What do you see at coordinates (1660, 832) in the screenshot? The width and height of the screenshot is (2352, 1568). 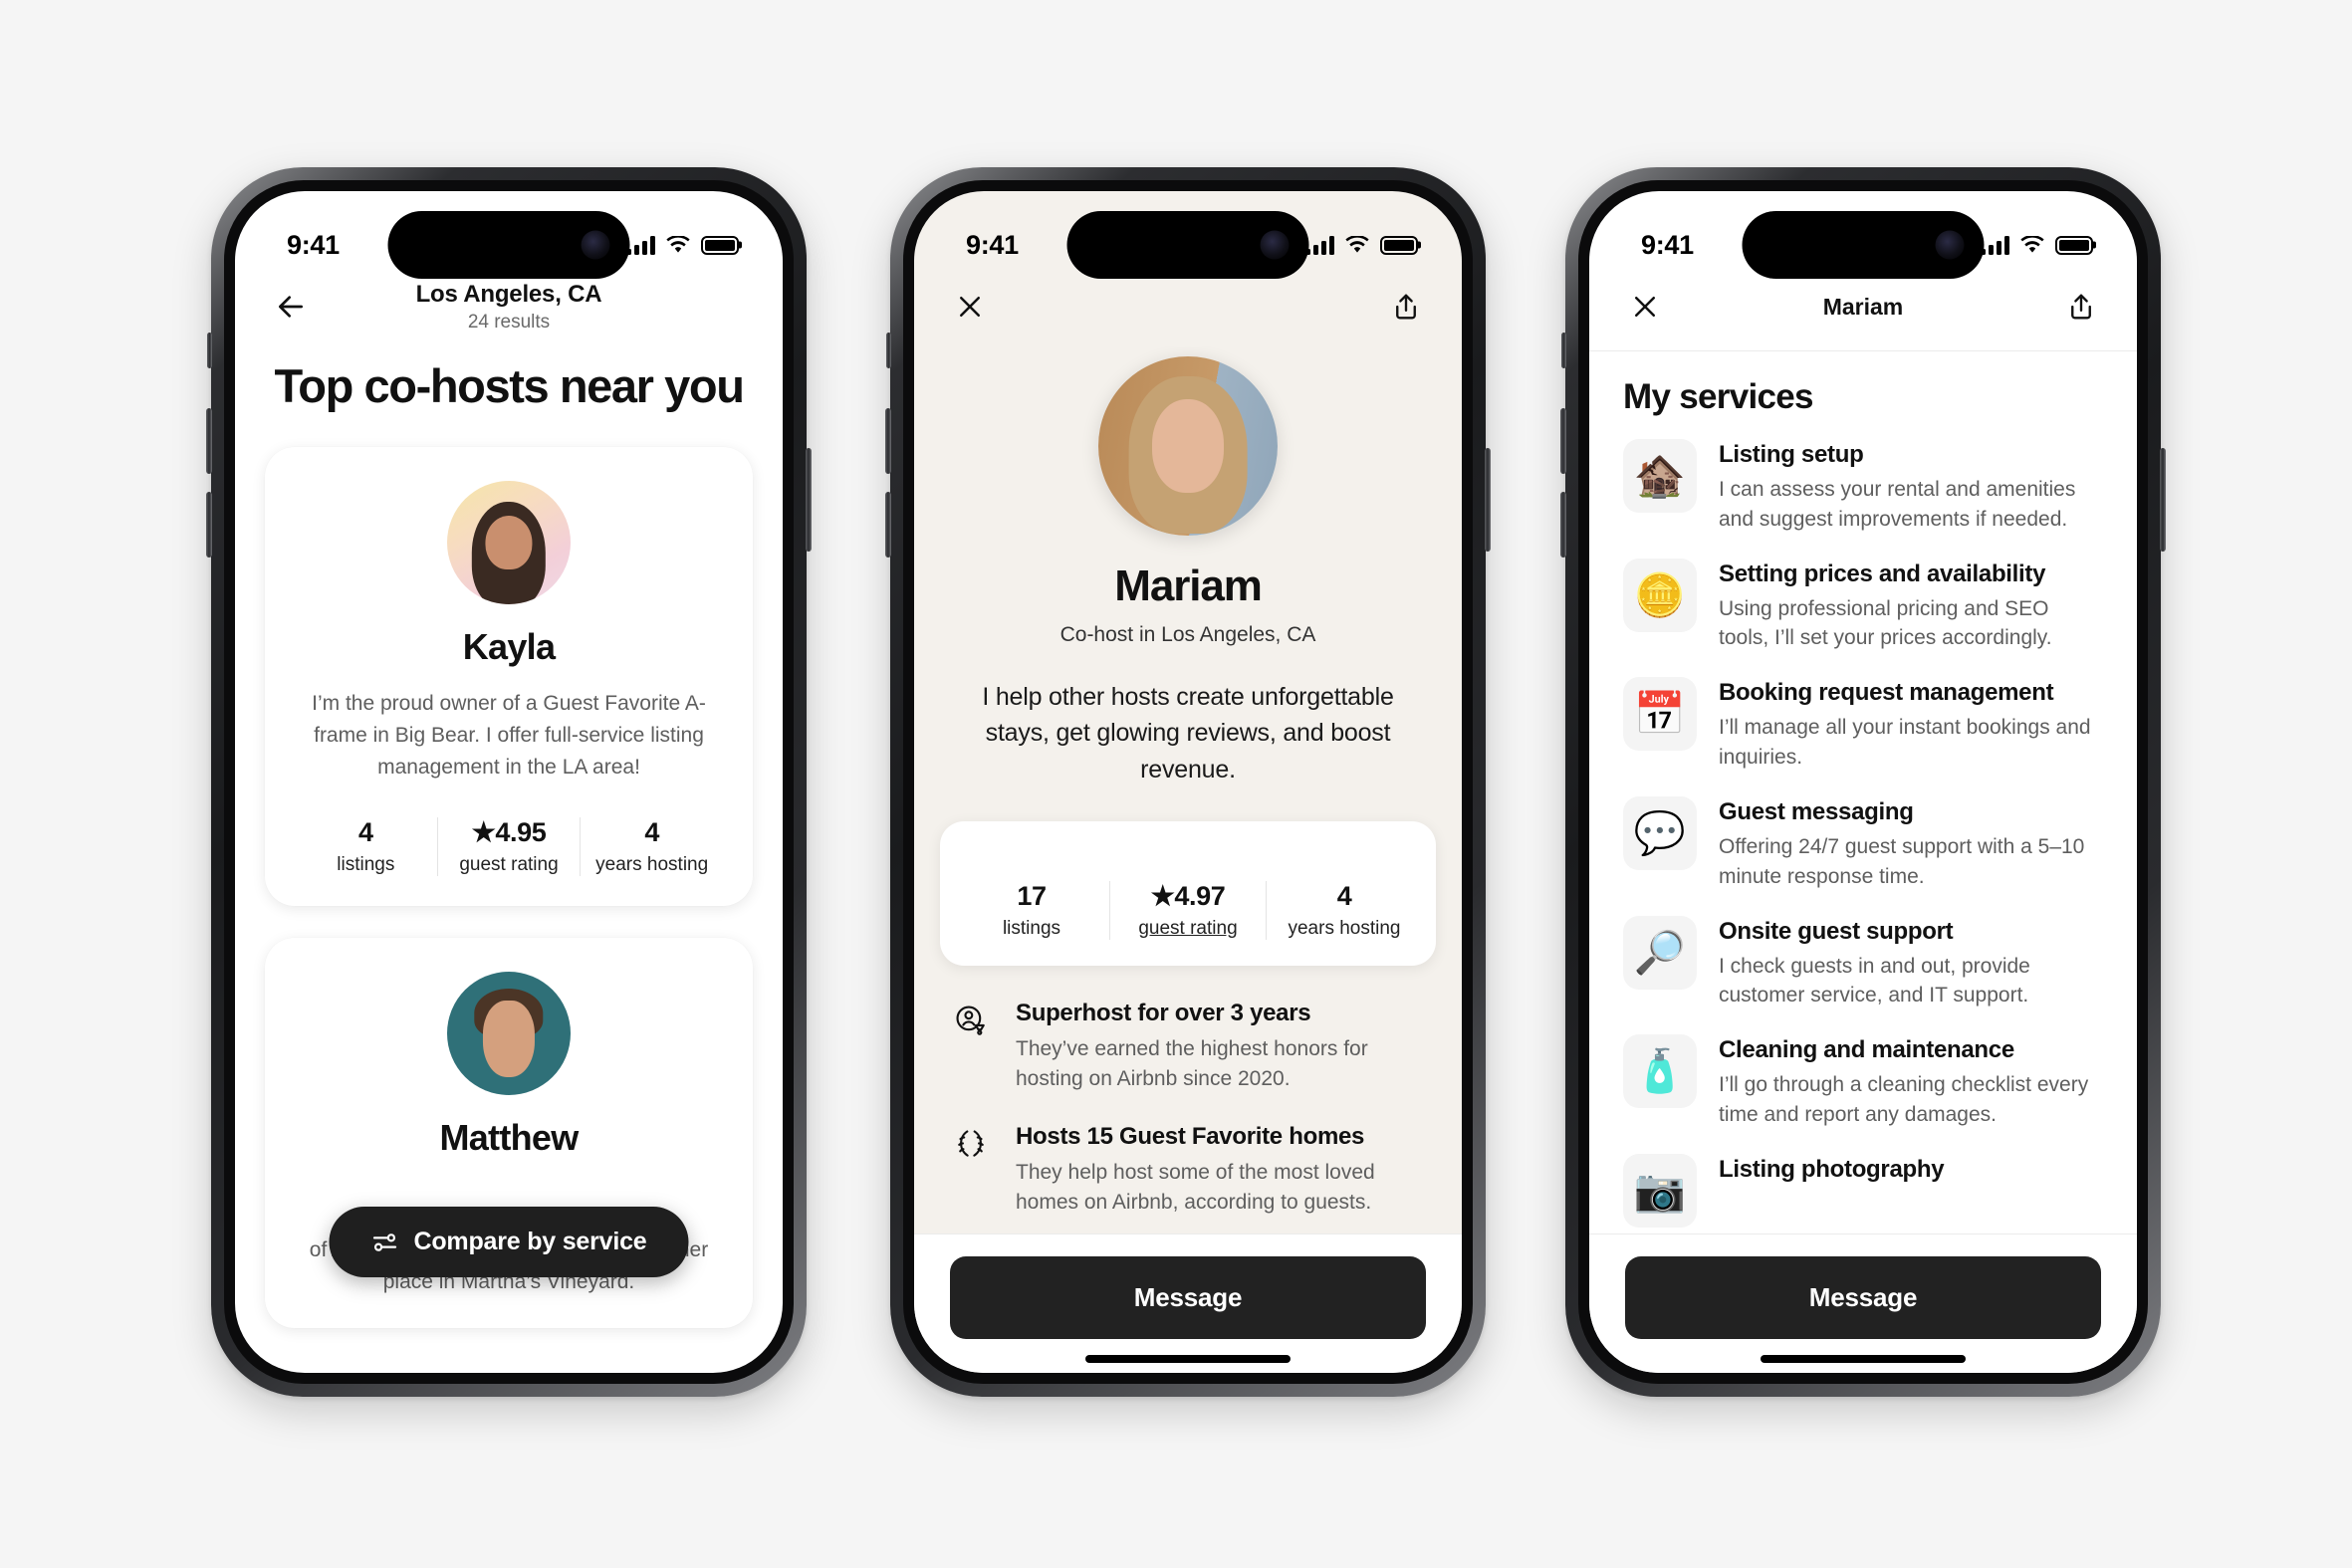 I see `speech-balloon-emoji-icon: 💬` at bounding box center [1660, 832].